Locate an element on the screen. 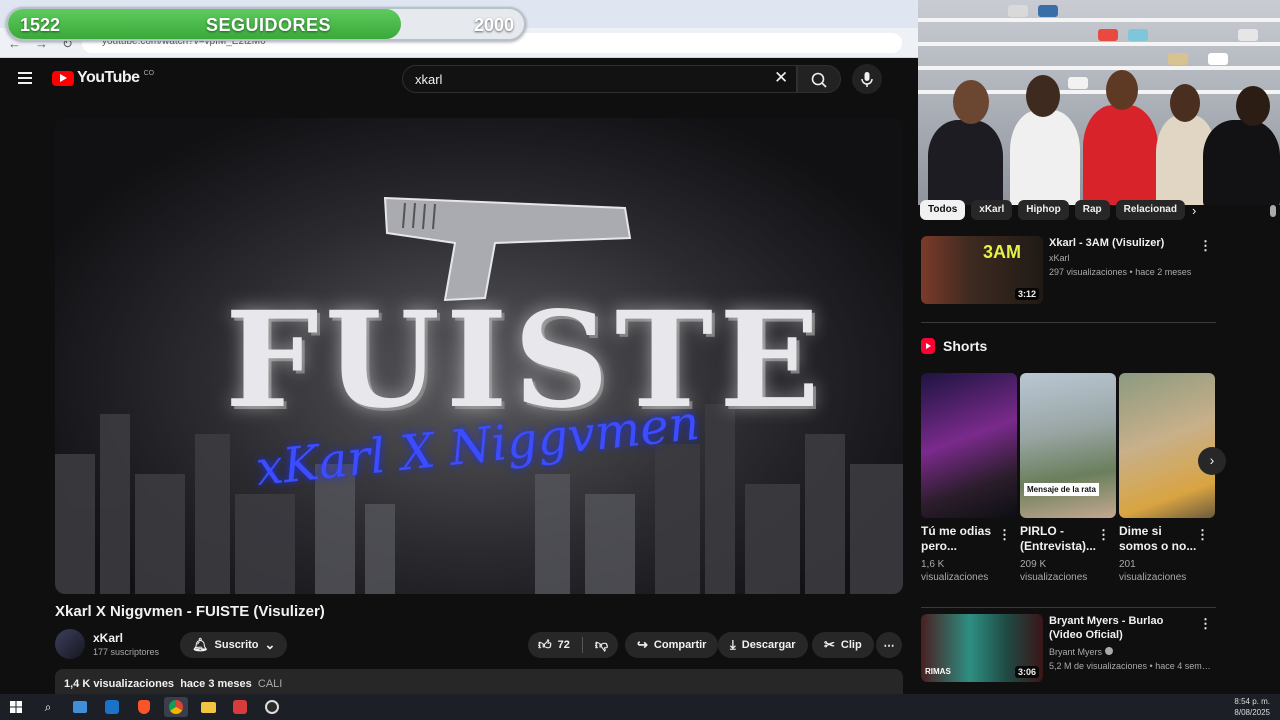 The height and width of the screenshot is (720, 1280). thumbs-down-icon: 👎︎ is located at coordinates (601, 645).